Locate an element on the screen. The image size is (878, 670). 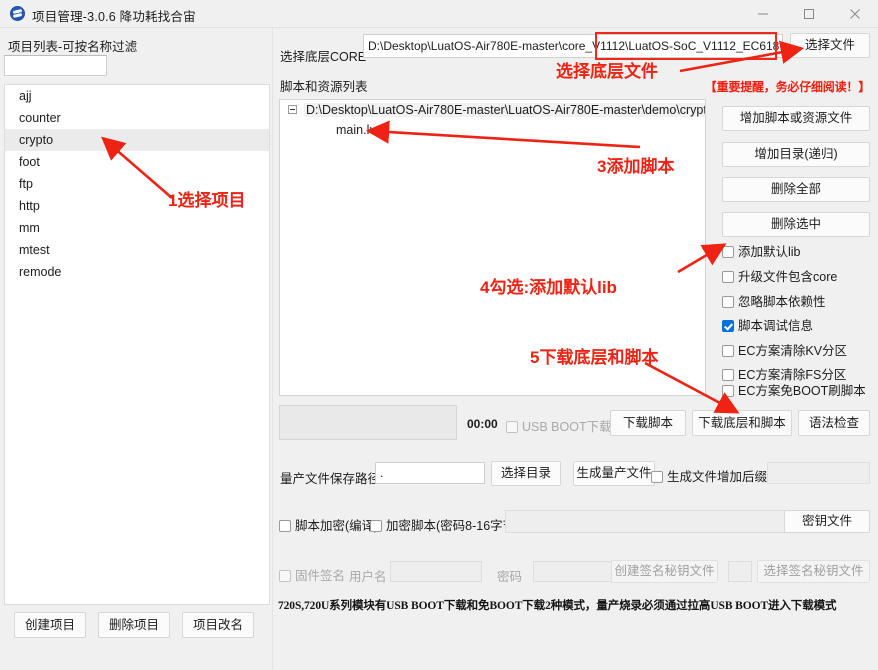
add-script-or-resource-button: 增加脚本或资源文件 is located at coordinates (796, 118).